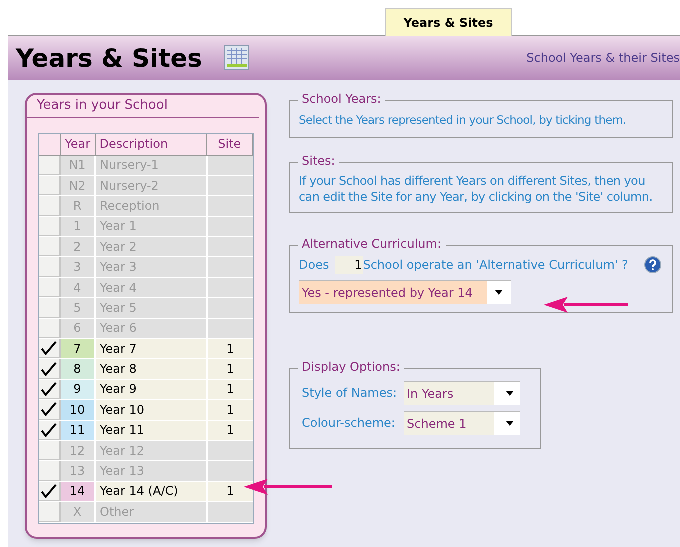  I want to click on table-cell: Year 13, so click(152, 471).